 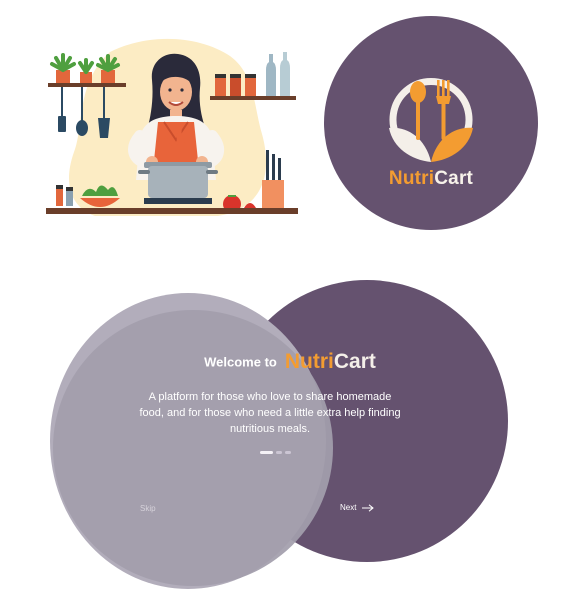 I want to click on page-dot-active, so click(x=266, y=452).